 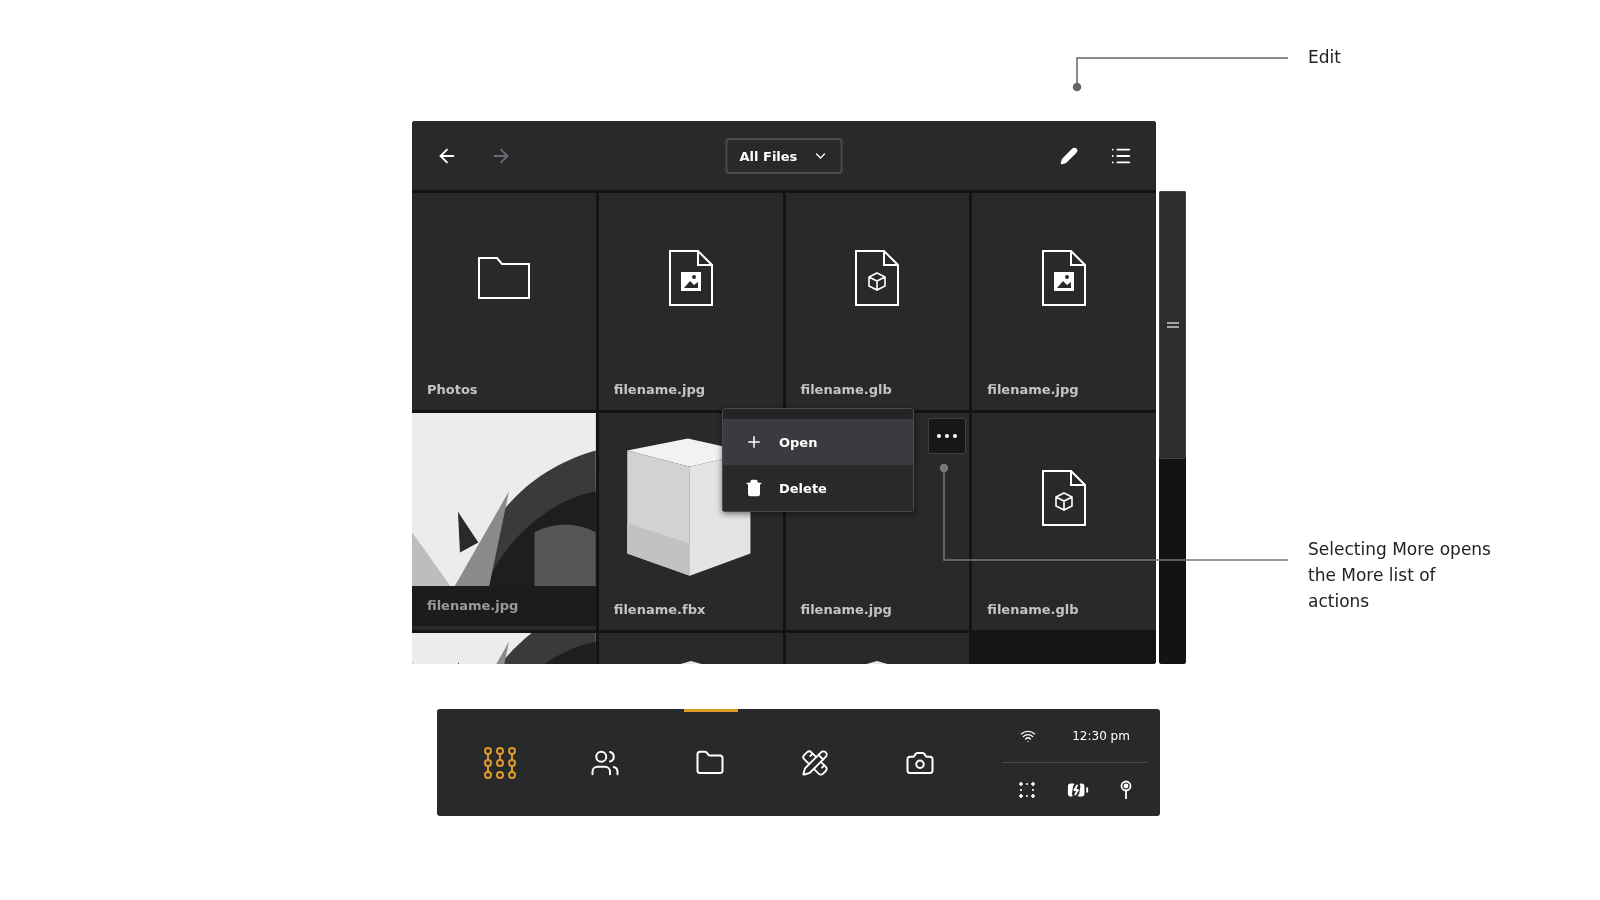 What do you see at coordinates (499, 762) in the screenshot?
I see `dots-grid-icon` at bounding box center [499, 762].